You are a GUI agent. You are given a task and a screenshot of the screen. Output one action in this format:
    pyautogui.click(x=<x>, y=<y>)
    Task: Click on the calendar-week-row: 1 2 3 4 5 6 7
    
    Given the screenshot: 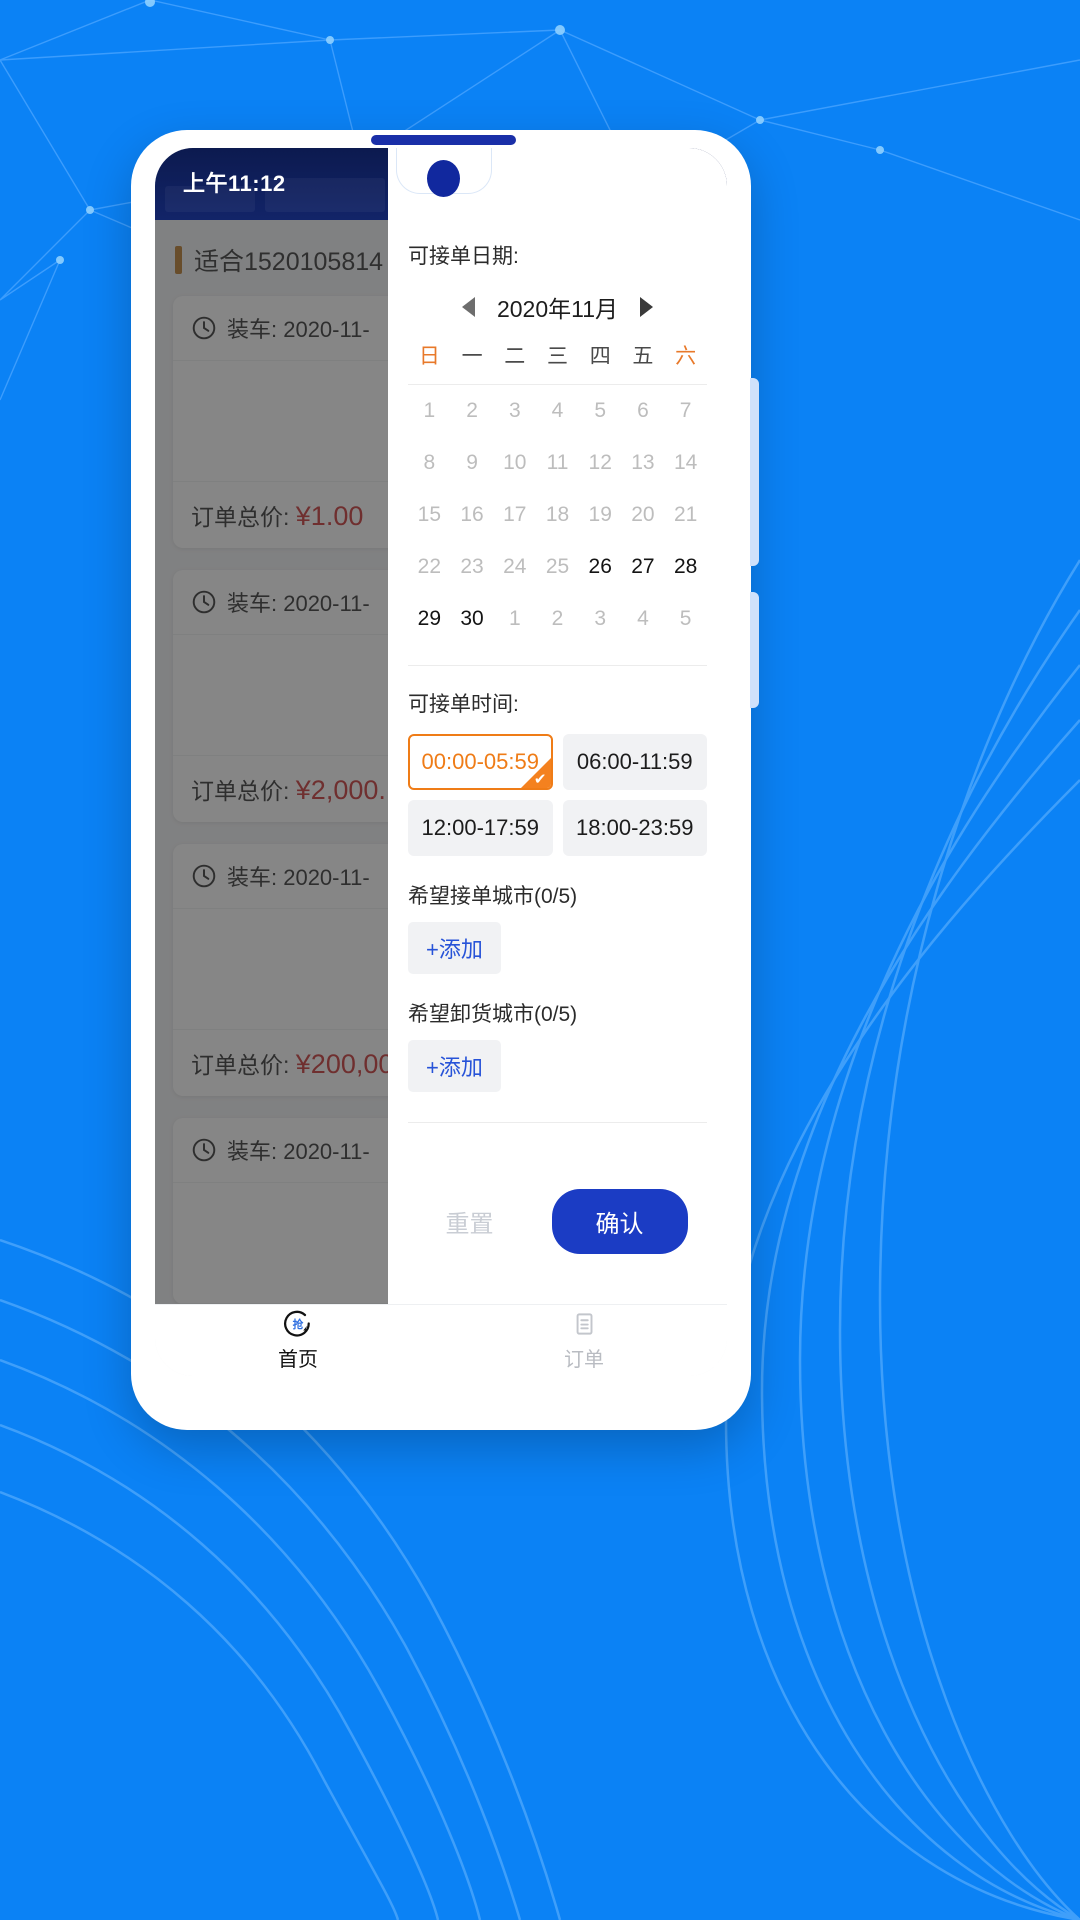 What is the action you would take?
    pyautogui.click(x=557, y=411)
    